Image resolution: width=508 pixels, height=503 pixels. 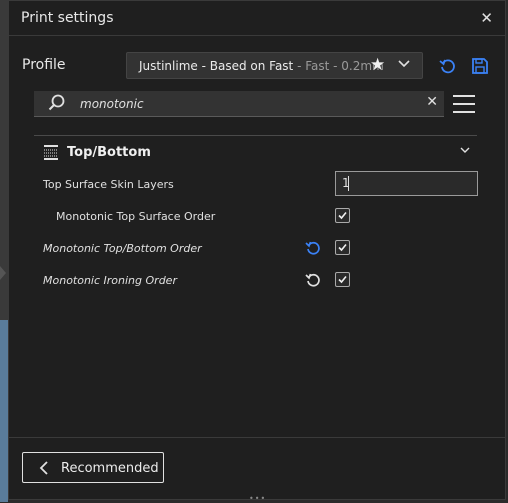 What do you see at coordinates (44, 65) in the screenshot?
I see `profile-label: Profile` at bounding box center [44, 65].